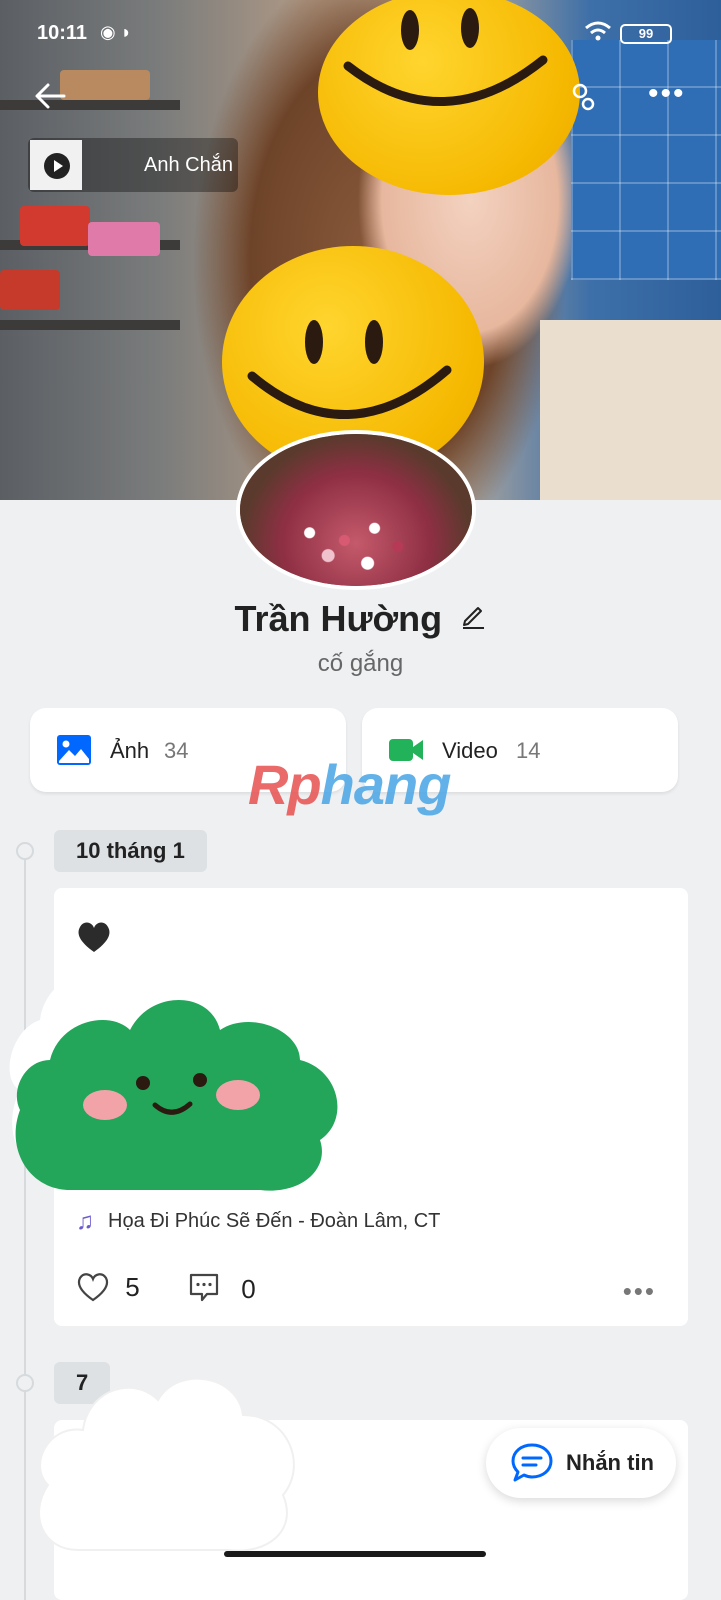  Describe the element at coordinates (85, 1221) in the screenshot. I see `music-note-icon: ♫` at that location.